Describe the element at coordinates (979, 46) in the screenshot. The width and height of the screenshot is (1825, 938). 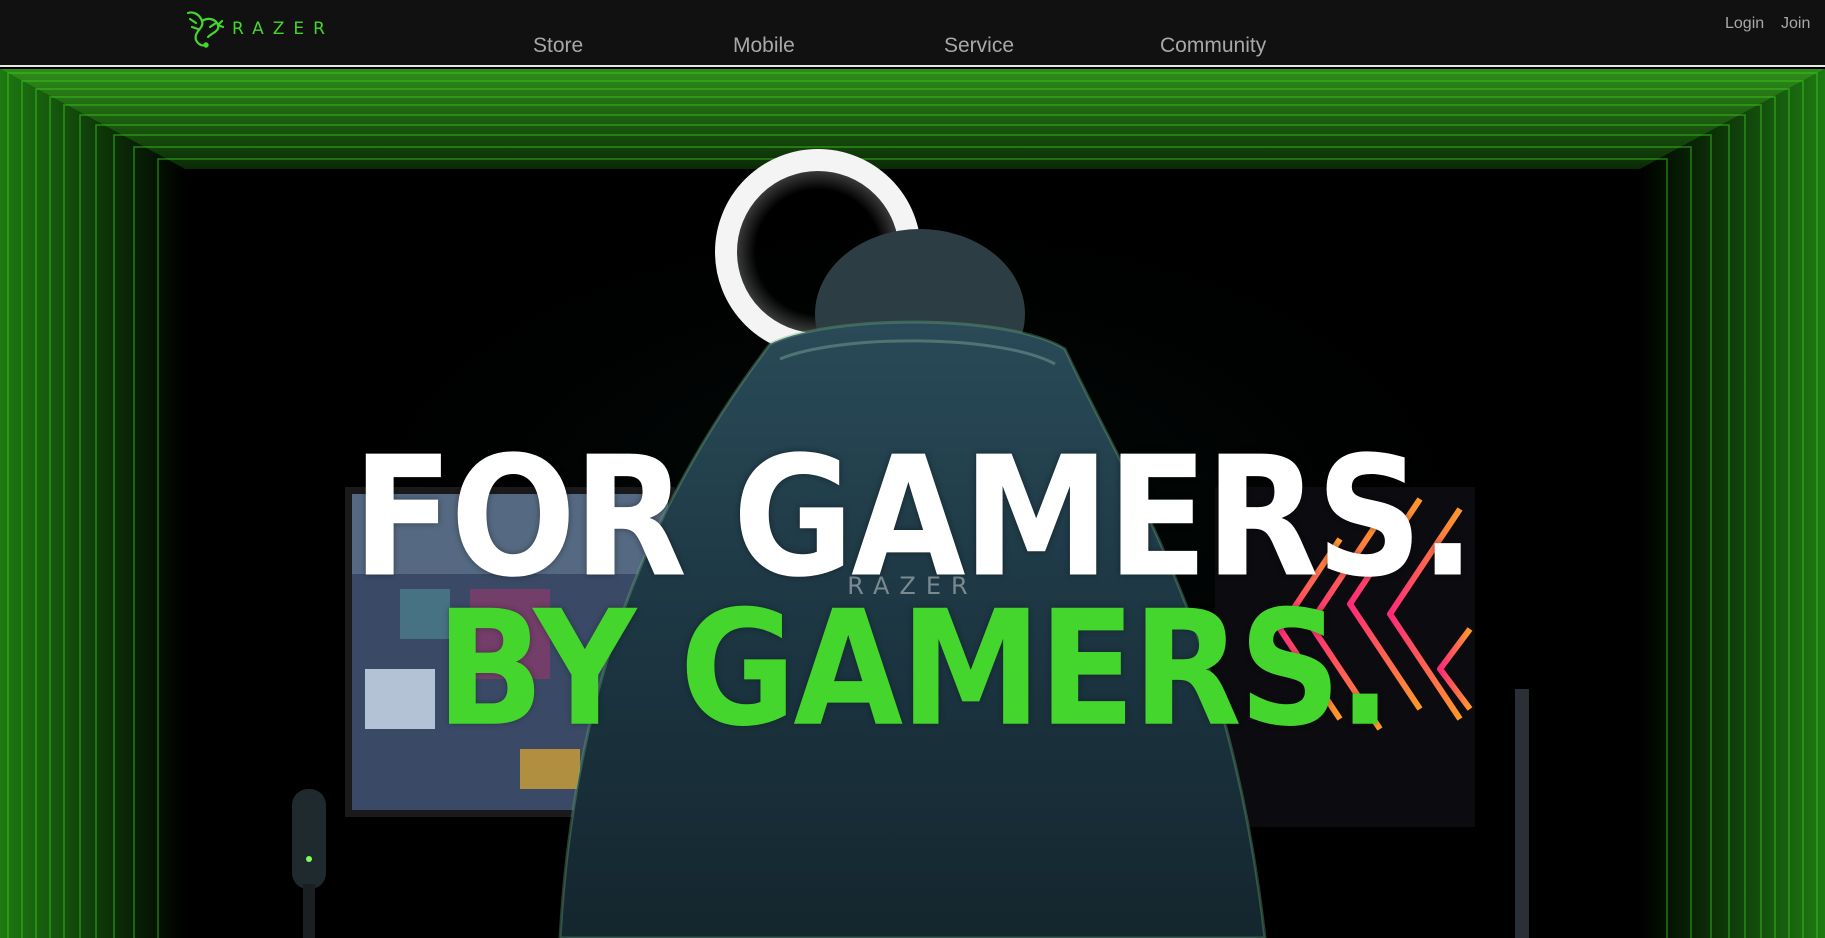
I see `nav-service: Service` at that location.